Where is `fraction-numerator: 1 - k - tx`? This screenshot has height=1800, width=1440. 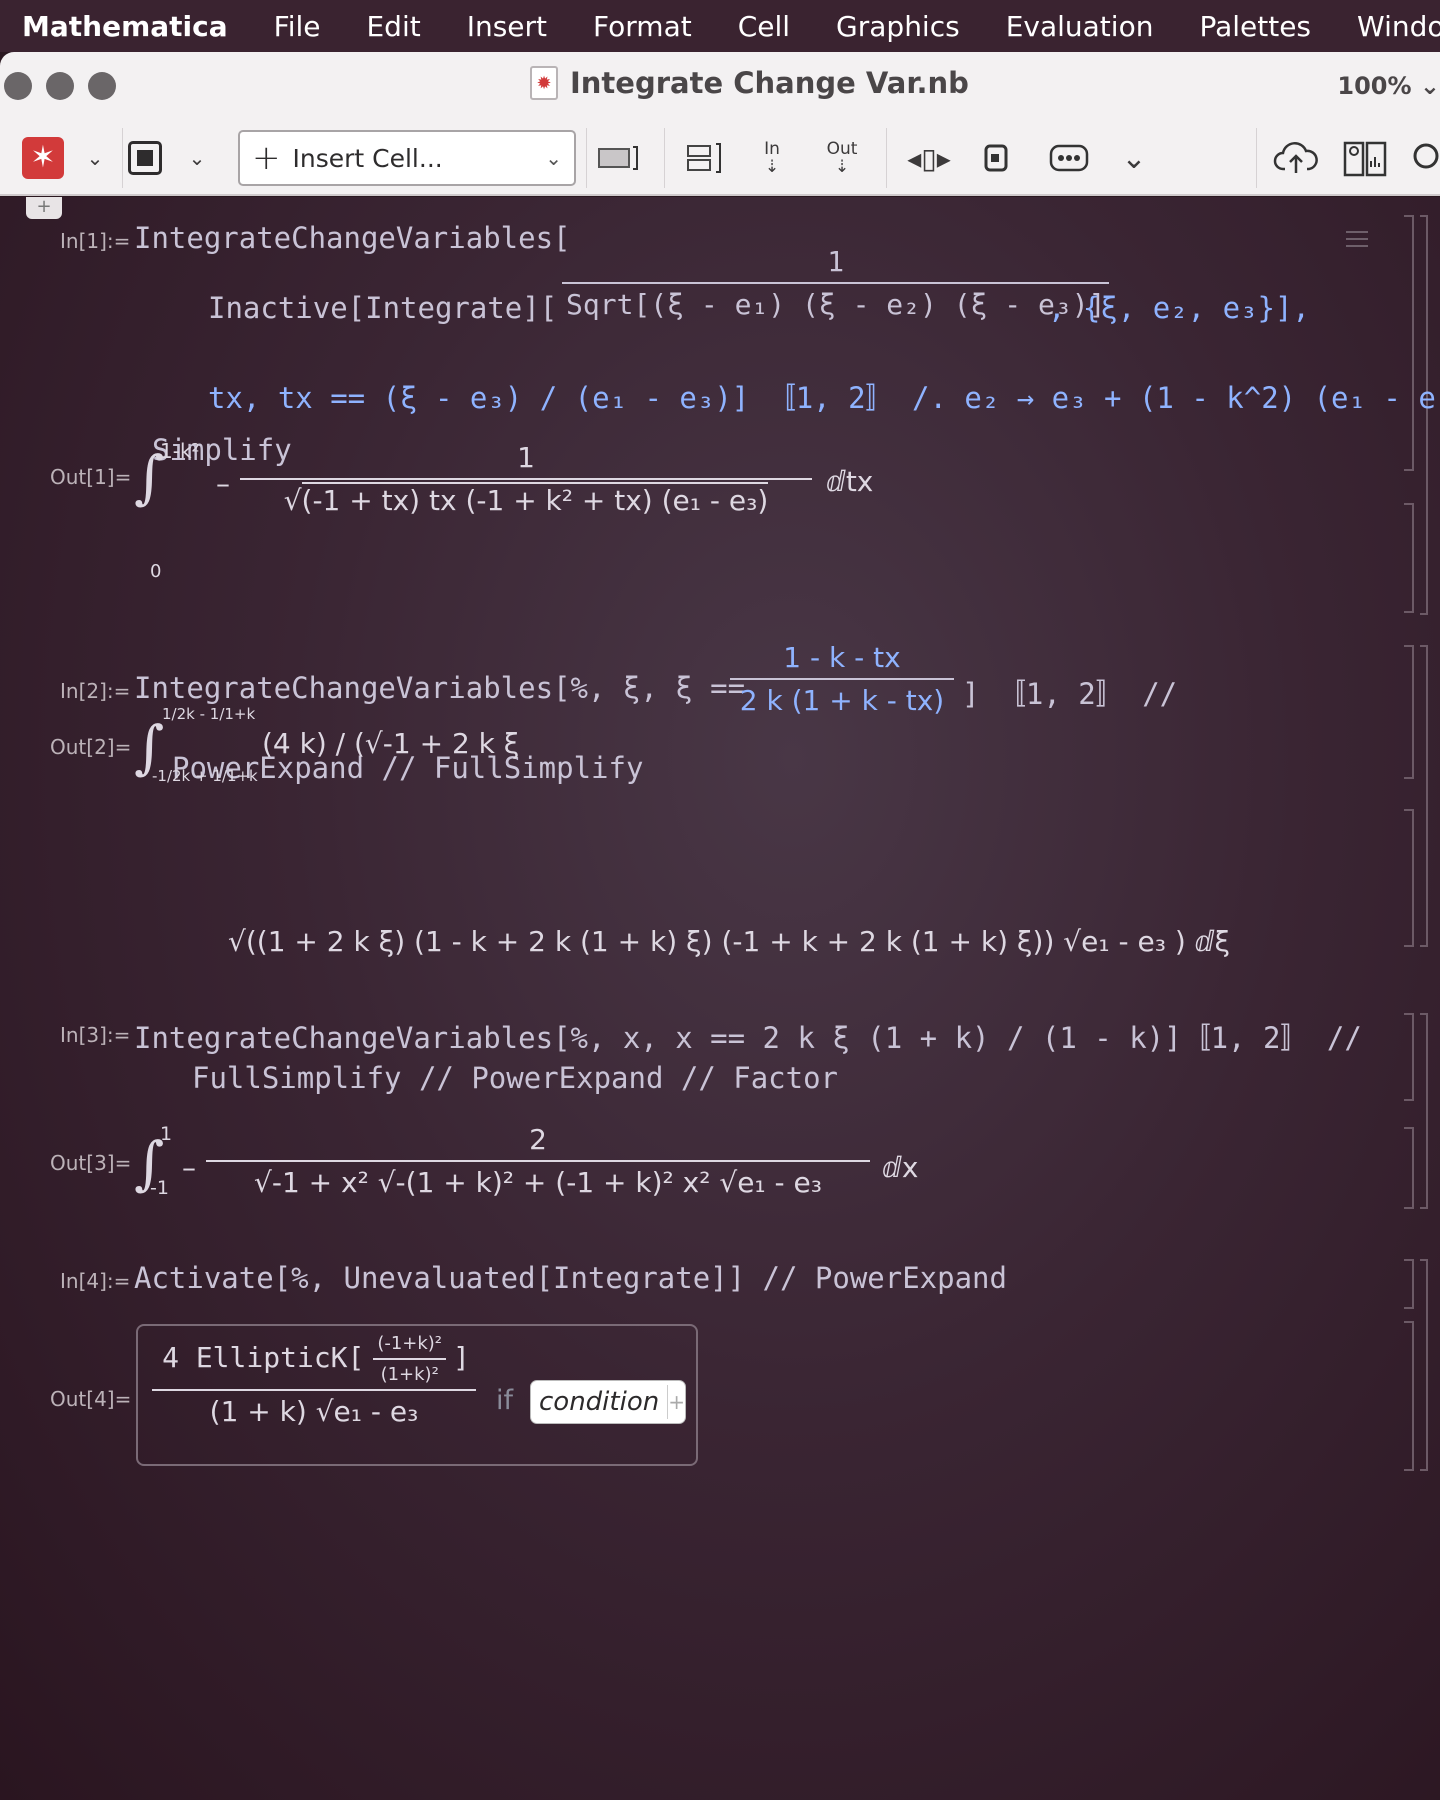
fraction-numerator: 1 - k - tx is located at coordinates (842, 657).